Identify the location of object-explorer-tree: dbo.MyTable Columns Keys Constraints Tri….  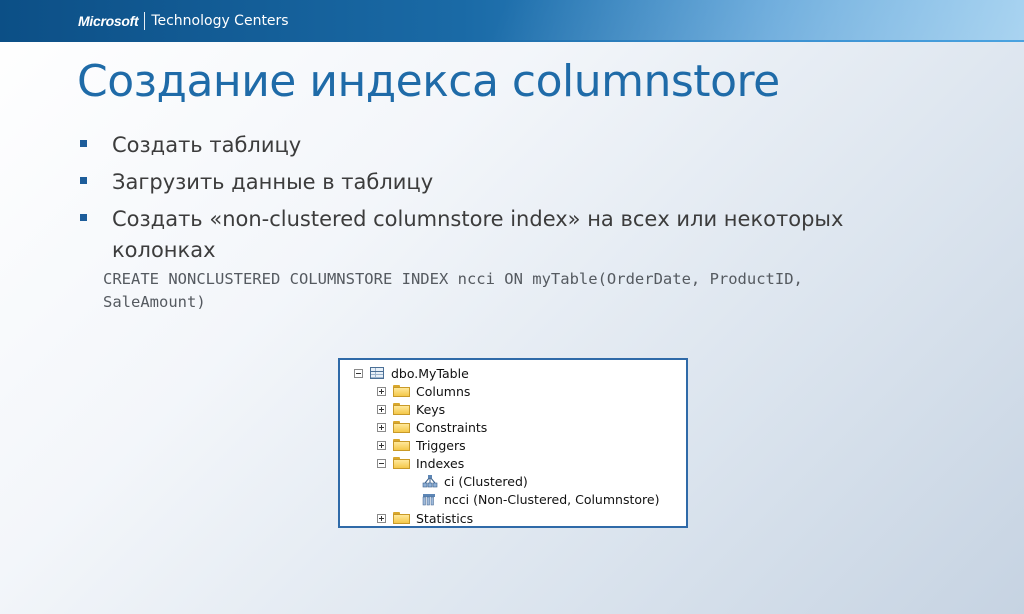
(513, 443).